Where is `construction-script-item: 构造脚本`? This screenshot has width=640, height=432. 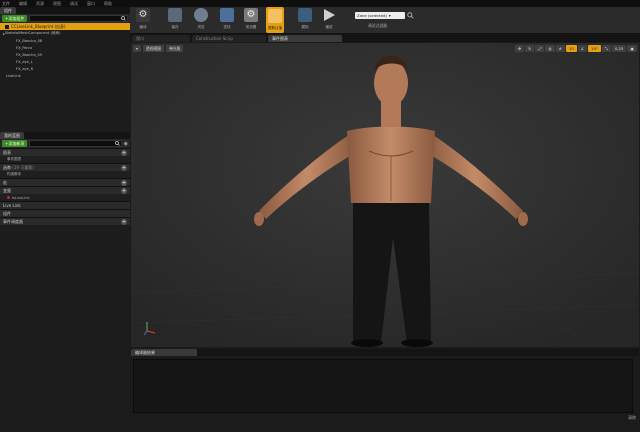
construction-script-item: 构造脚本 is located at coordinates (65, 174).